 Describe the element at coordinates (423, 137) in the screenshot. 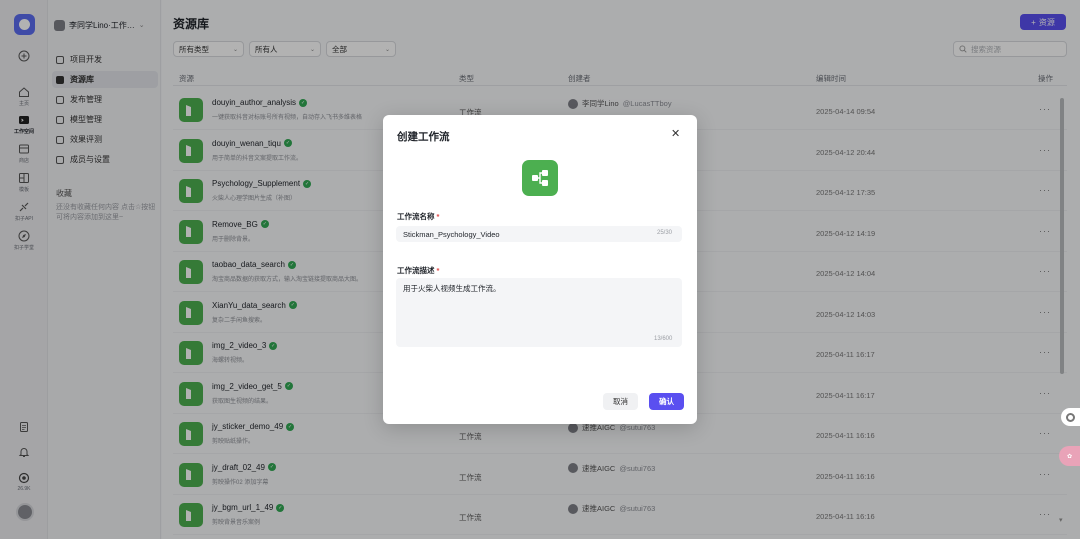

I see `dialog-title: 创建工作流` at that location.